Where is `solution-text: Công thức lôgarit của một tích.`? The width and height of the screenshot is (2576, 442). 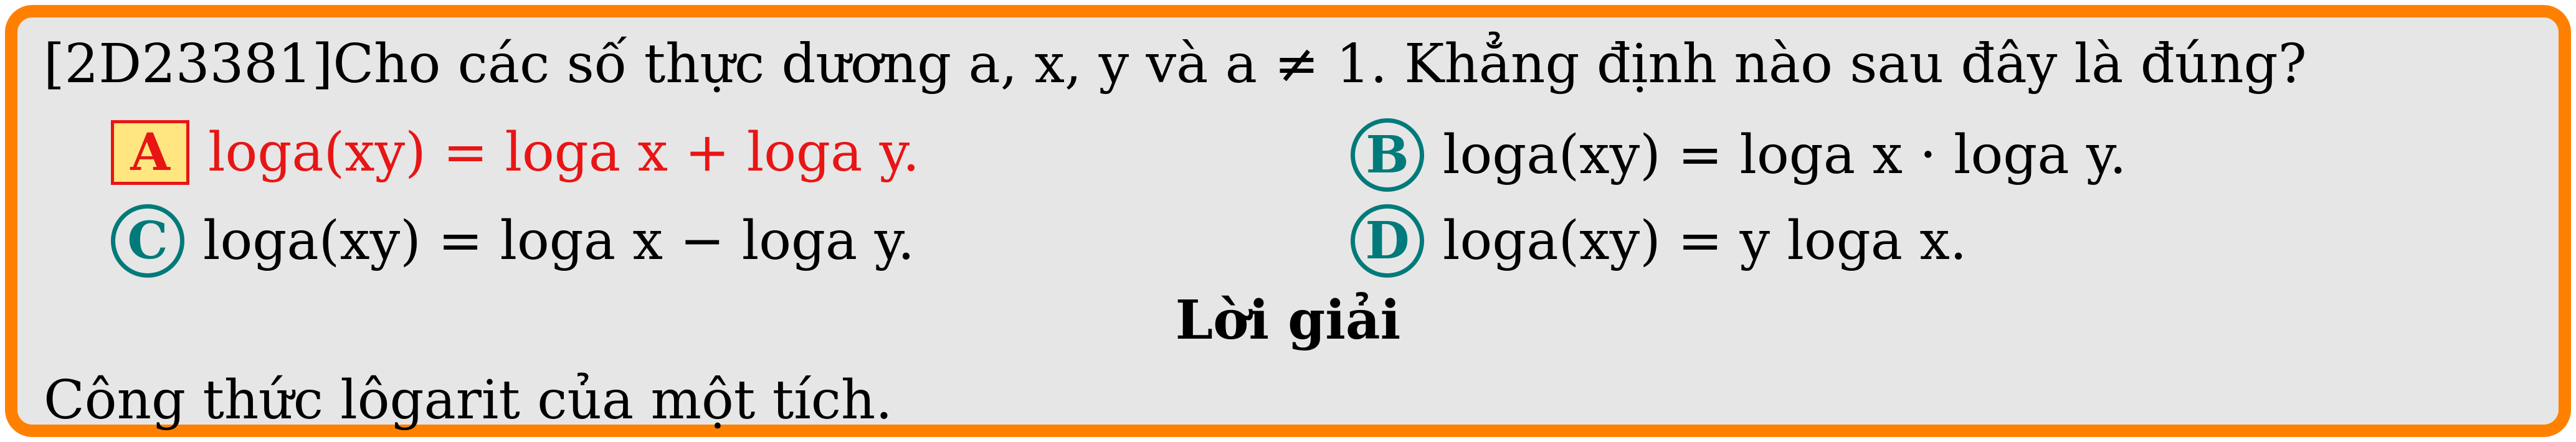 solution-text: Công thức lôgarit của một tích. is located at coordinates (468, 400).